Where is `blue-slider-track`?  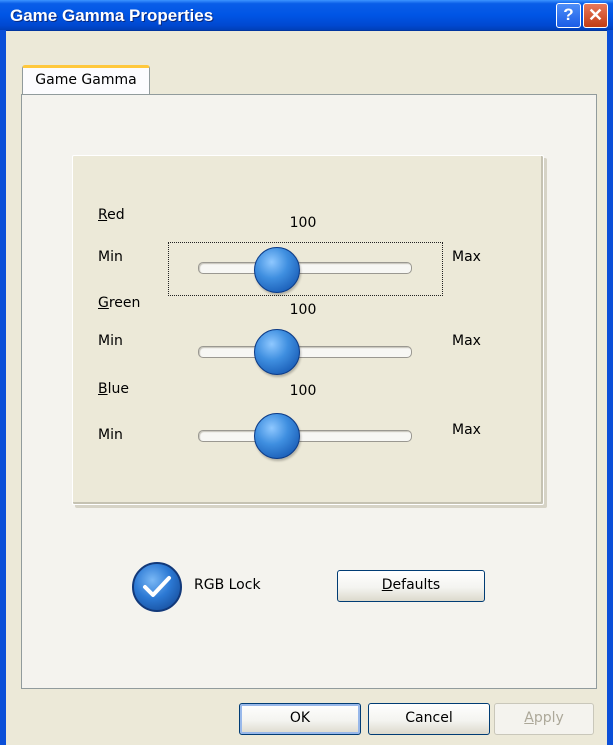
blue-slider-track is located at coordinates (305, 436).